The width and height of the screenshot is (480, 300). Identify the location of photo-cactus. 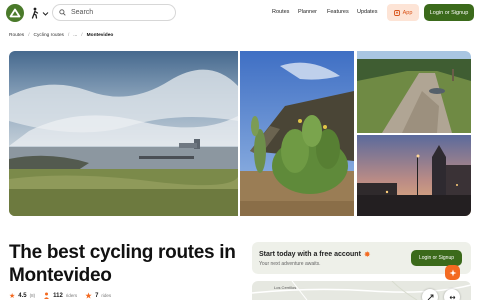
(297, 133).